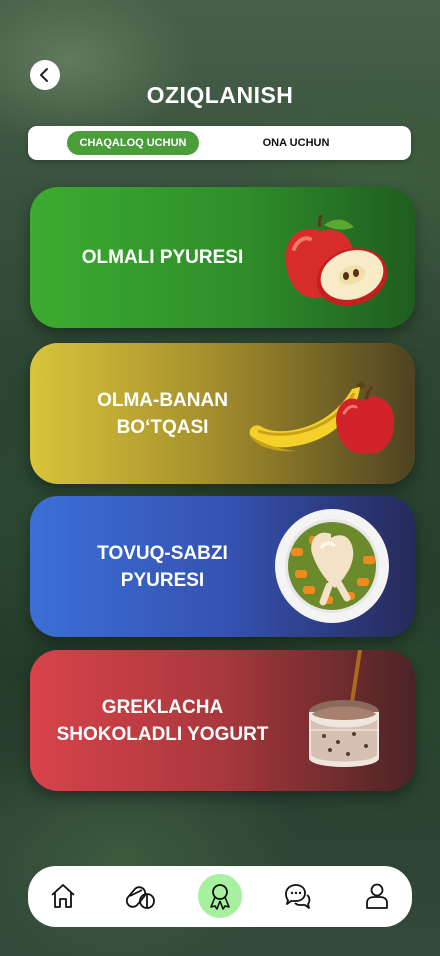 The width and height of the screenshot is (440, 956). I want to click on chicken-carrot-plate-icon, so click(332, 566).